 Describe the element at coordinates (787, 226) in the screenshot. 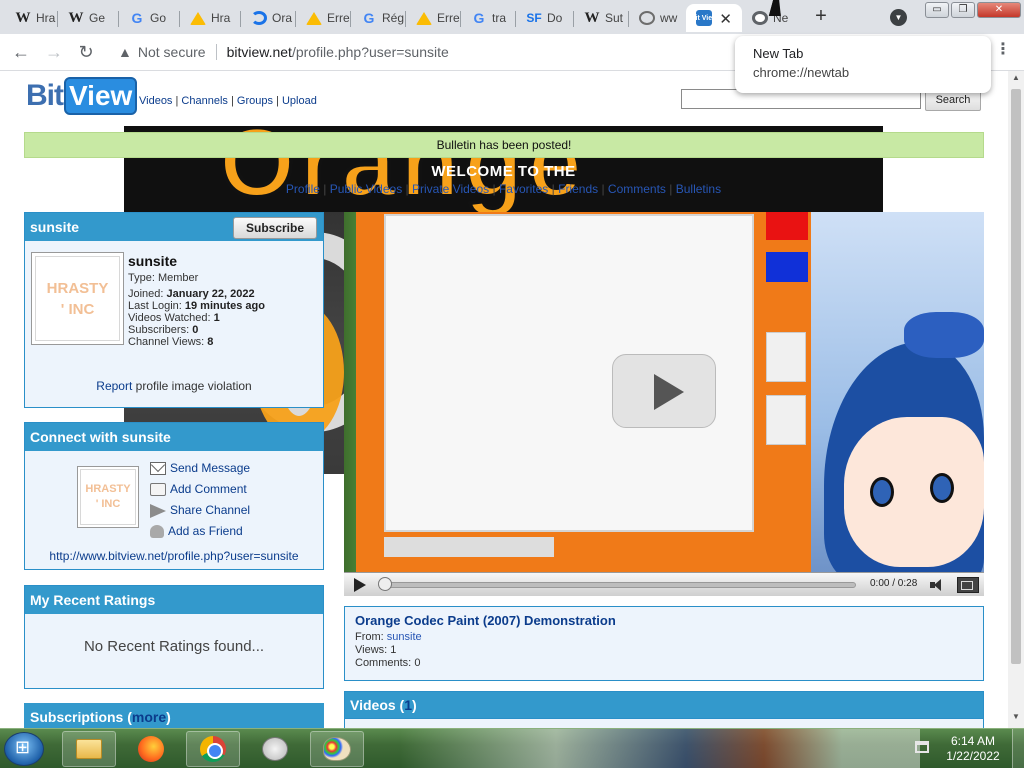

I see `video-color-red` at that location.